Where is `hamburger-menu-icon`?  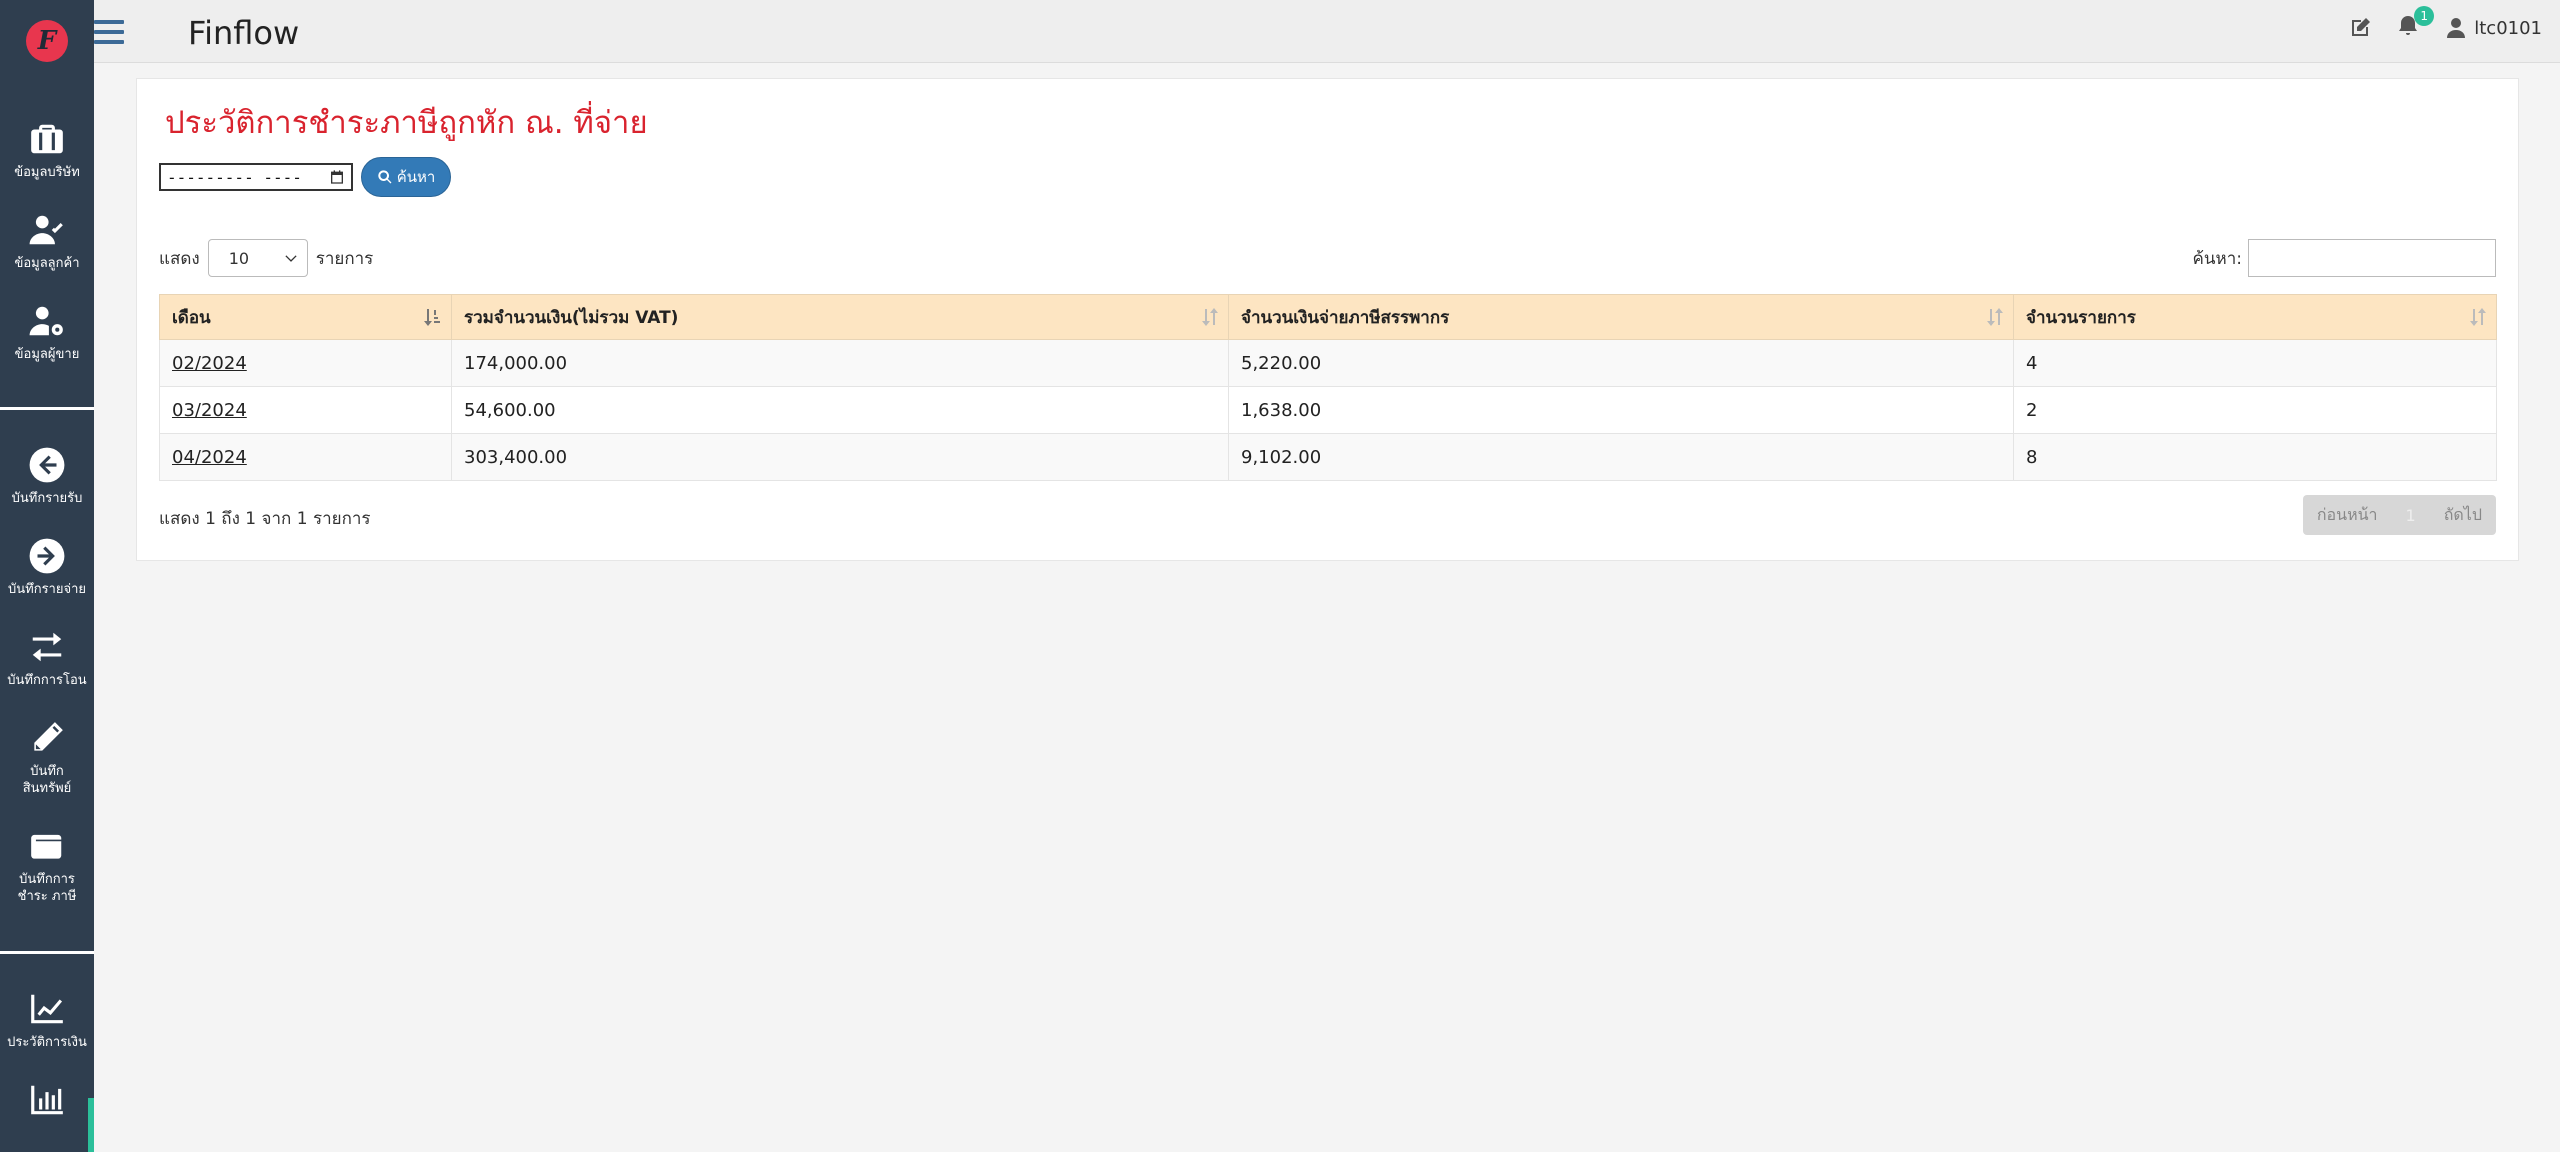 hamburger-menu-icon is located at coordinates (109, 32).